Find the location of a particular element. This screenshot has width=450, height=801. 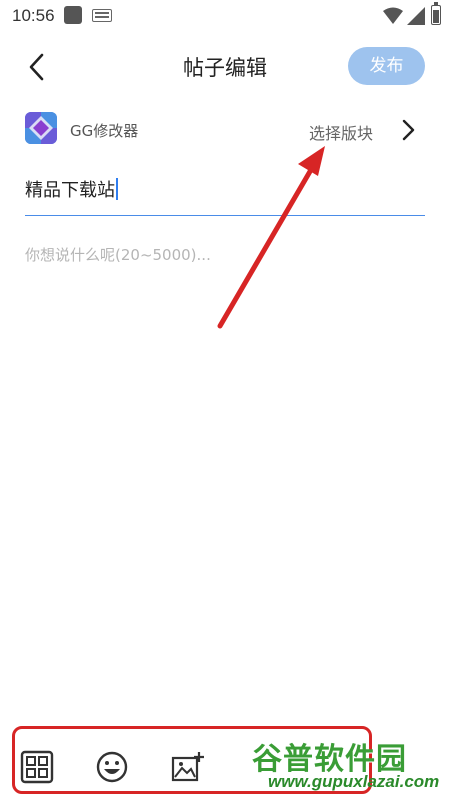

emoji-icon is located at coordinates (112, 767).